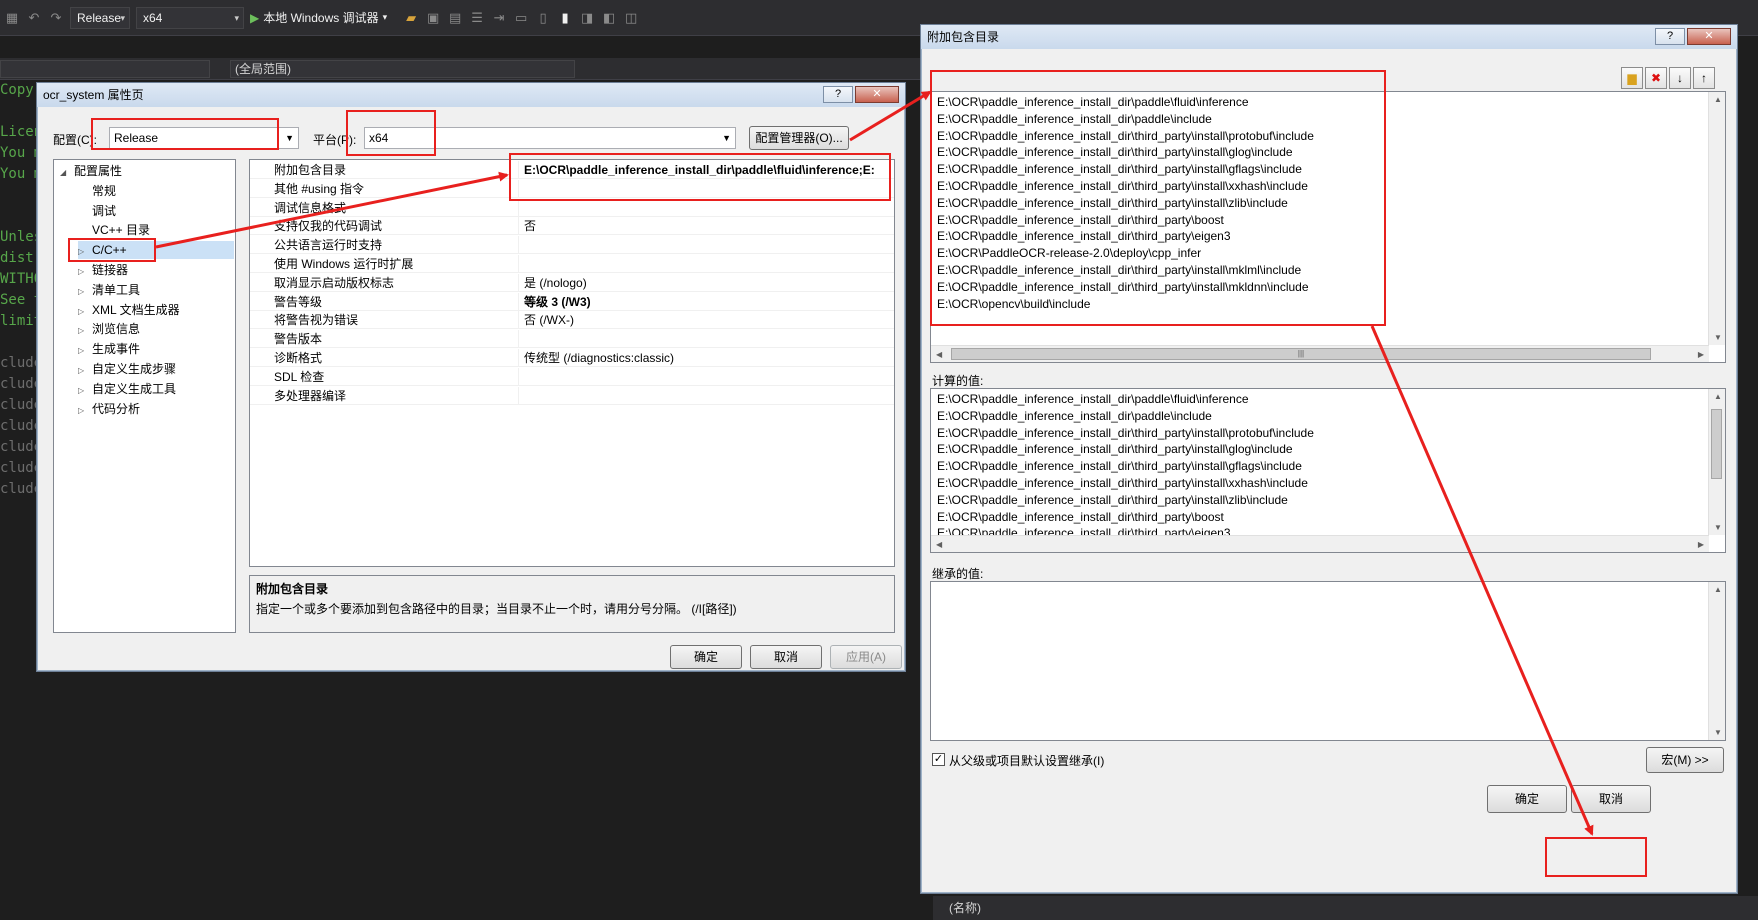  I want to click on vscroll-thumb, so click(1716, 444).